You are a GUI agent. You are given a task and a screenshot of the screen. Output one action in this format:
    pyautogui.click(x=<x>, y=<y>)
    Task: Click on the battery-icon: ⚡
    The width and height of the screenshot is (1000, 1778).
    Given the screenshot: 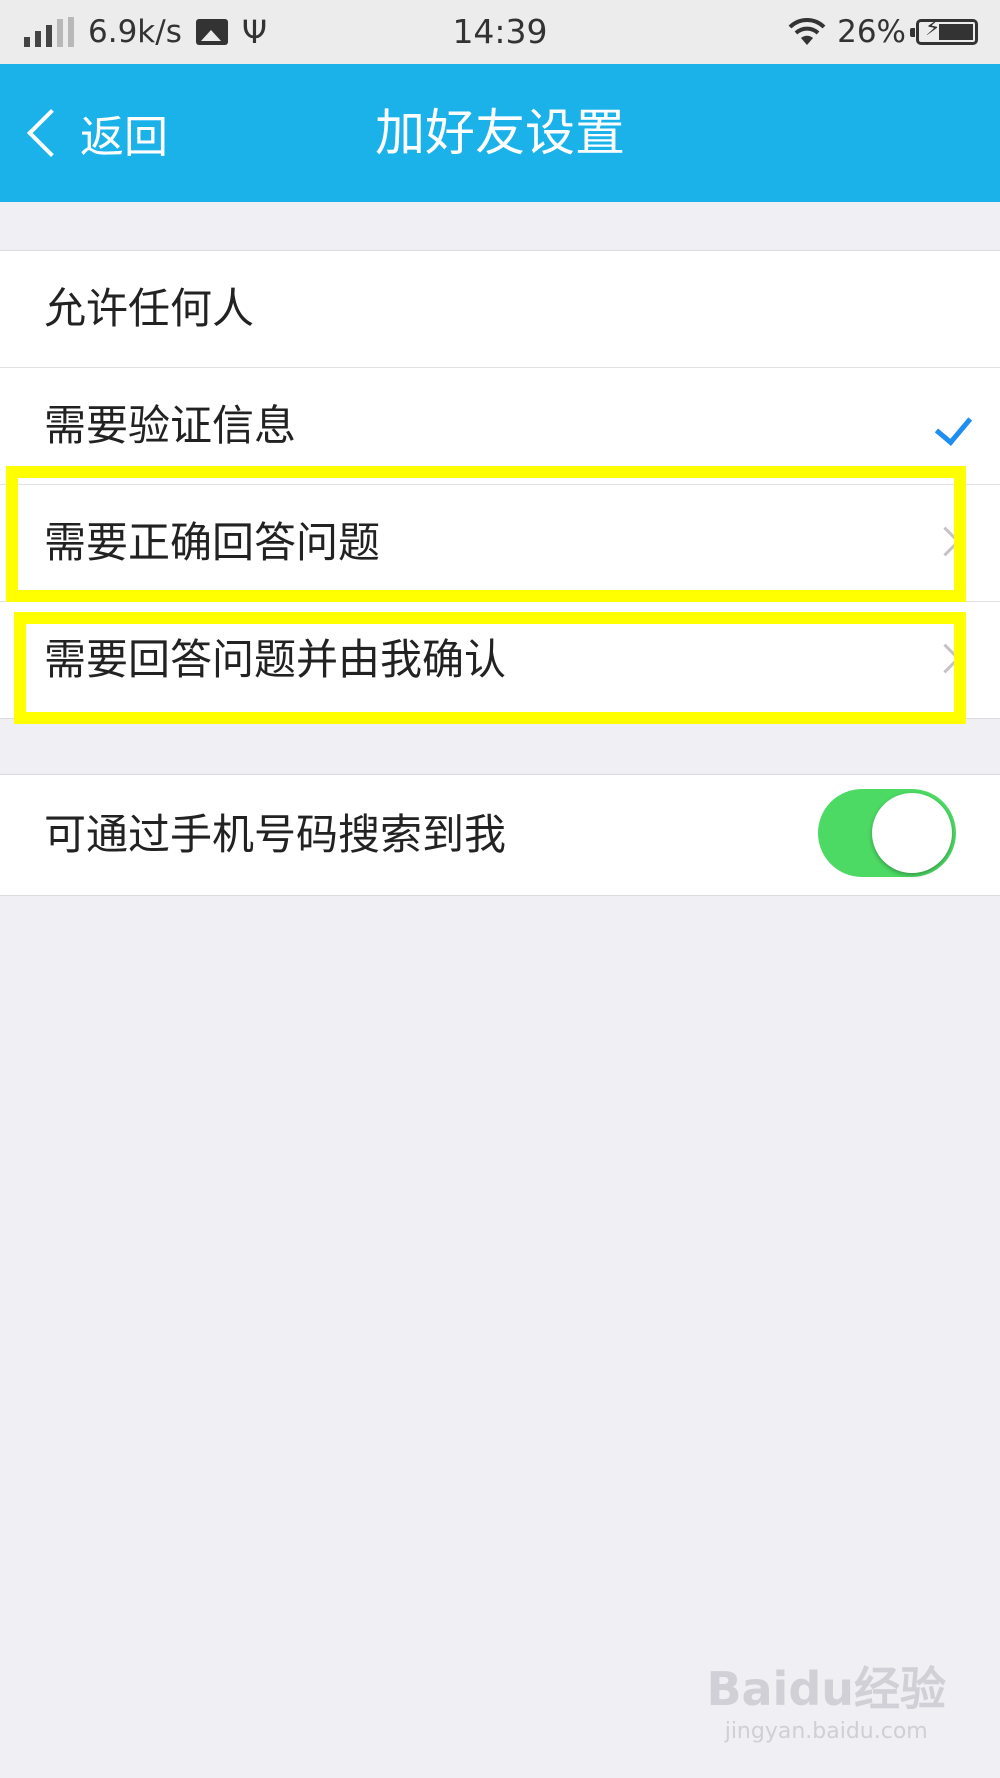 What is the action you would take?
    pyautogui.click(x=944, y=30)
    